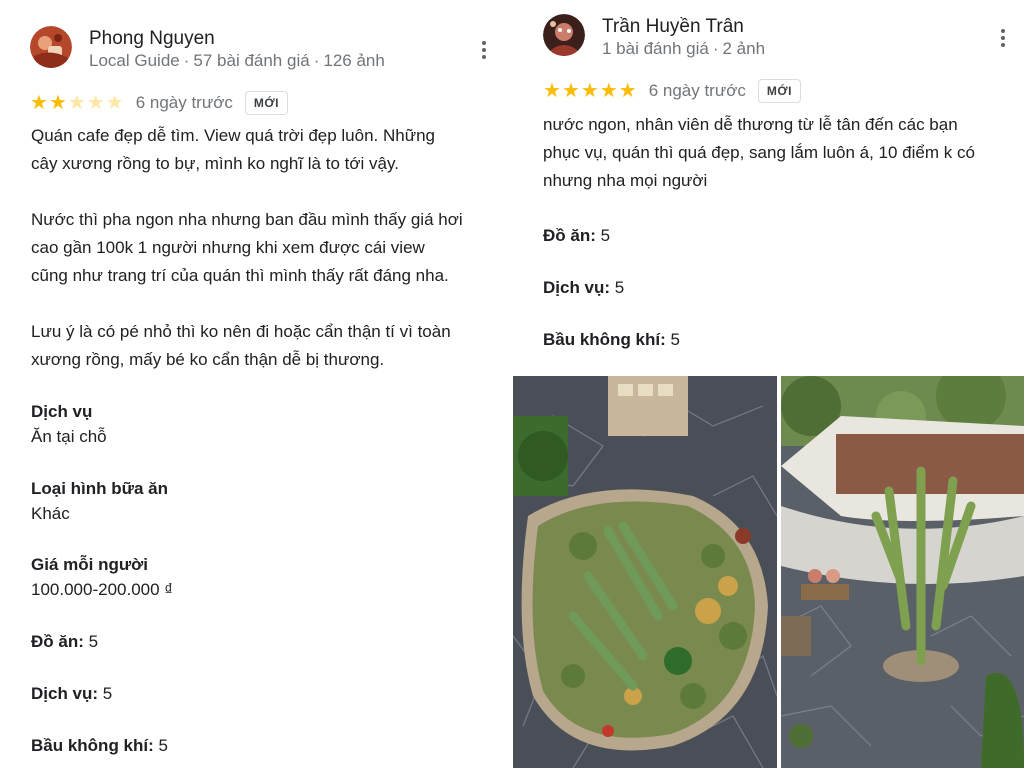 The width and height of the screenshot is (1024, 768). I want to click on review-count: 1 bài đánh giá, so click(655, 48).